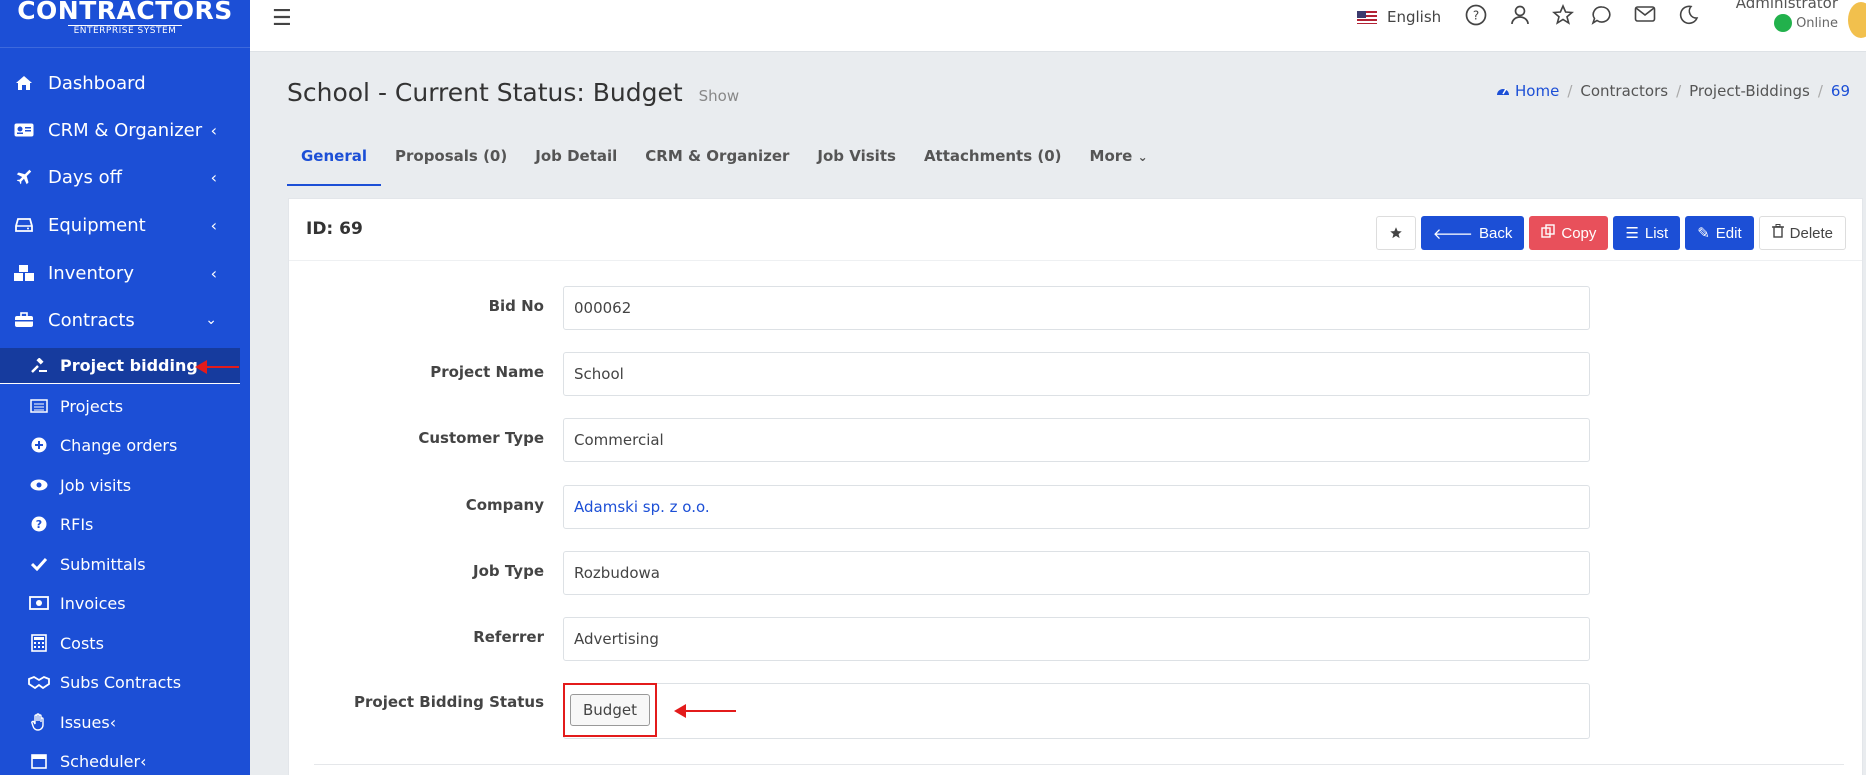  What do you see at coordinates (1399, 17) in the screenshot?
I see `language-selector: English` at bounding box center [1399, 17].